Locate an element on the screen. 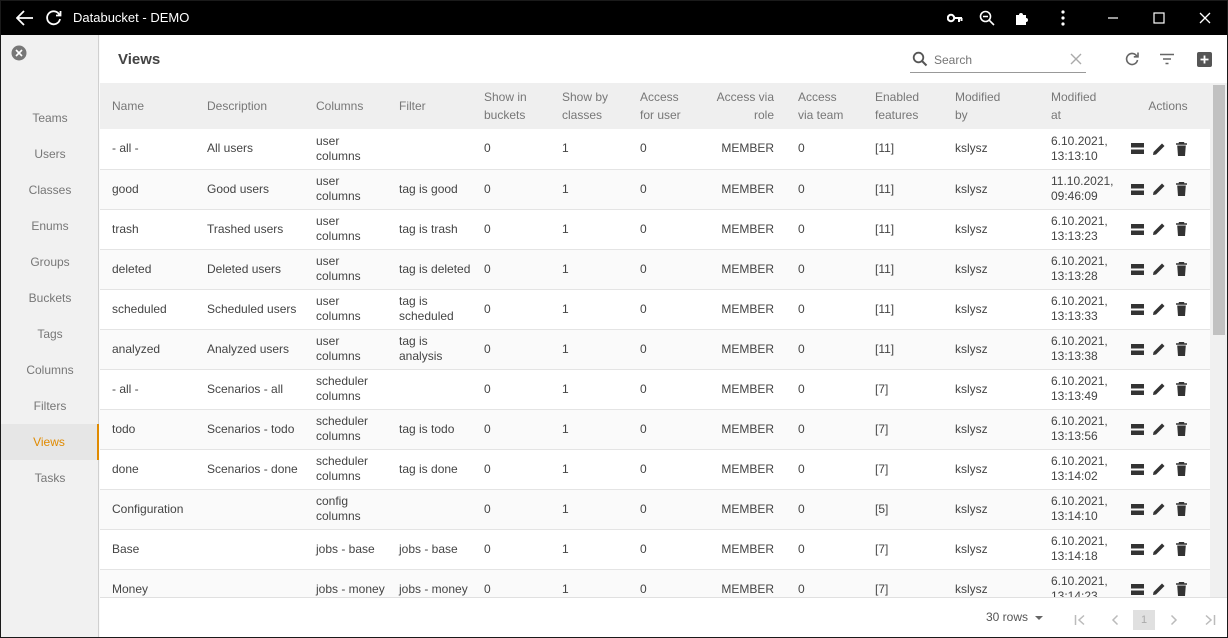 This screenshot has height=638, width=1228. filter-icon is located at coordinates (1167, 59).